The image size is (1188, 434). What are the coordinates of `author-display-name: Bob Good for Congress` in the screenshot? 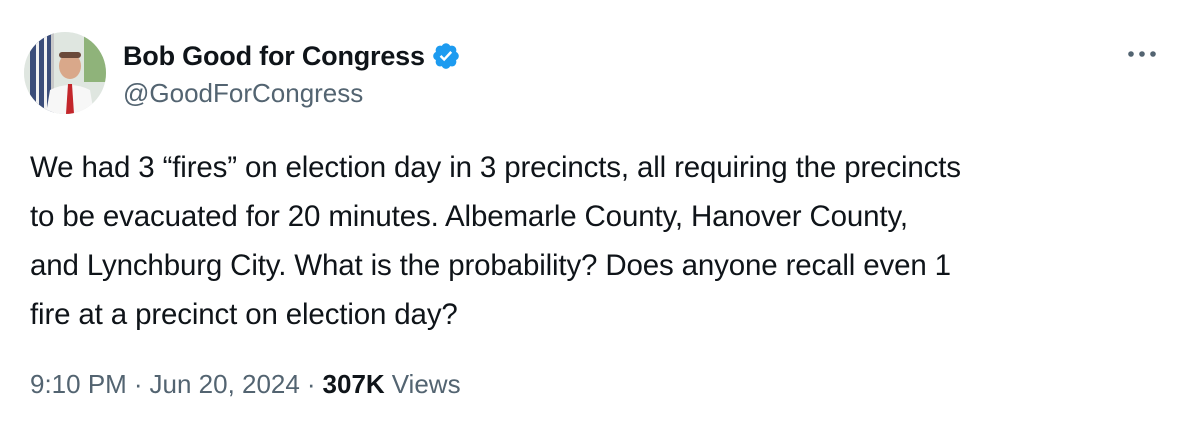 It's located at (274, 56).